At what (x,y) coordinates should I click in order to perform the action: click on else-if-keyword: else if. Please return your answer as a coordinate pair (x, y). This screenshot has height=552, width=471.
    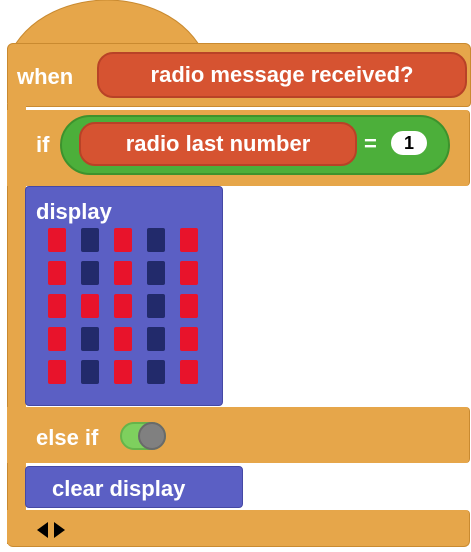
    Looking at the image, I should click on (67, 437).